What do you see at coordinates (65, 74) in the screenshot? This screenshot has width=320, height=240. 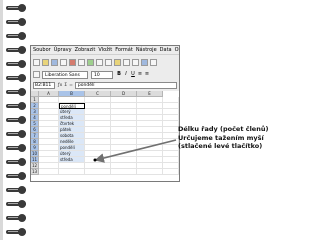 I see `font-name-combo: Liberation Sans` at bounding box center [65, 74].